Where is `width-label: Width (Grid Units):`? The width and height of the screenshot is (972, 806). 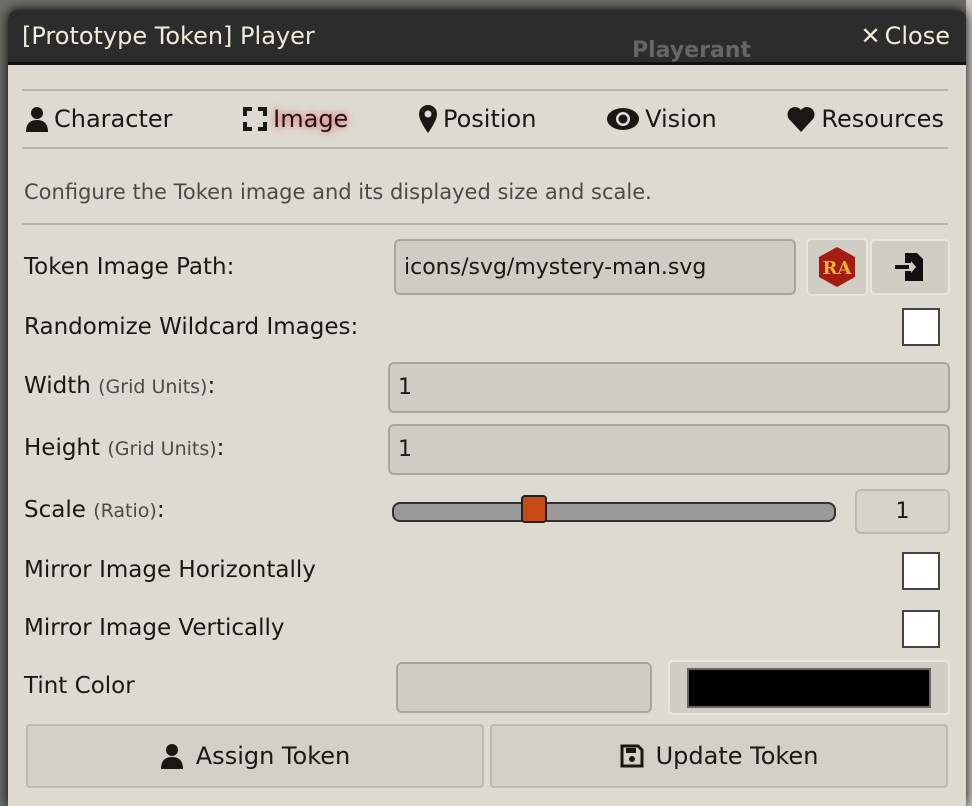
width-label: Width (Grid Units): is located at coordinates (120, 386).